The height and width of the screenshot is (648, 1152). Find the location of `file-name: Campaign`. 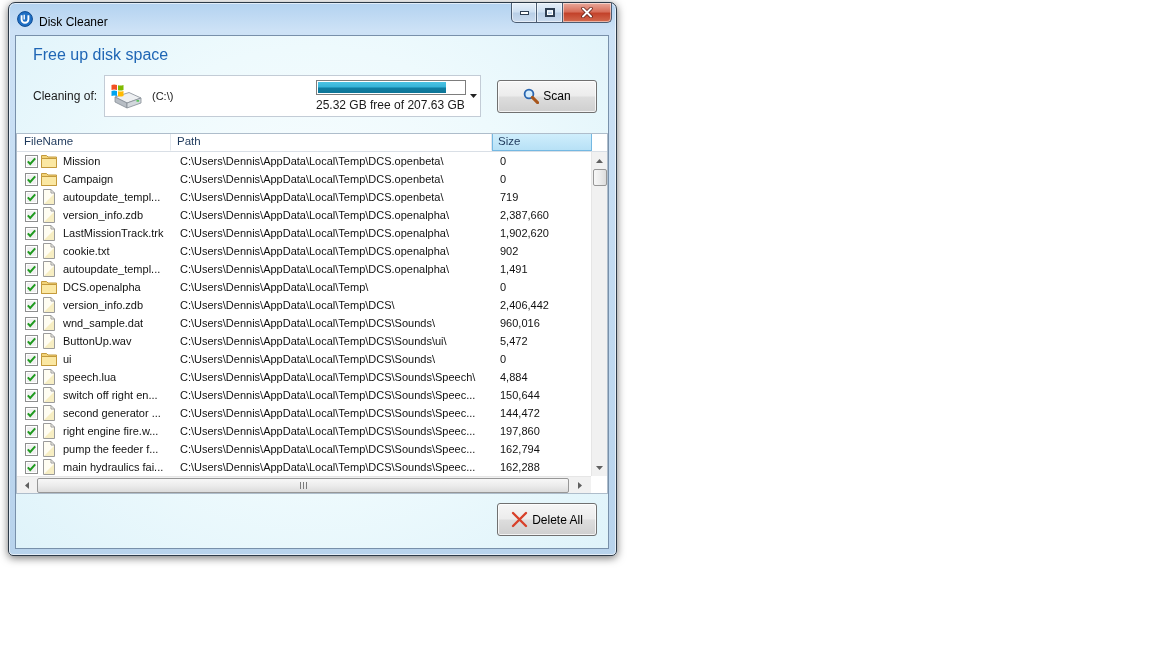

file-name: Campaign is located at coordinates (88, 179).